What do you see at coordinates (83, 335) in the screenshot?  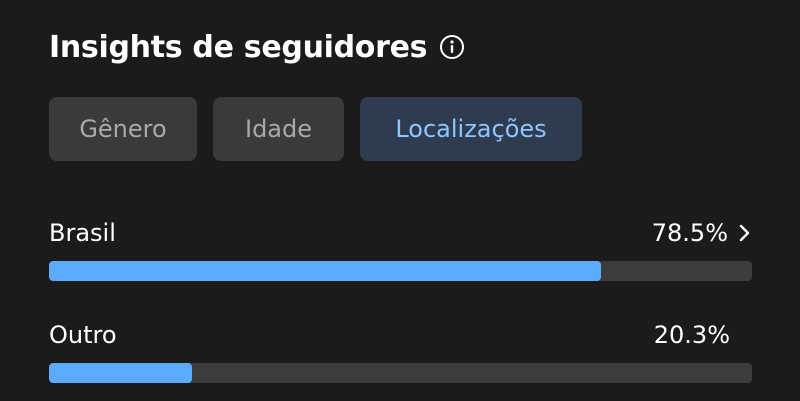 I see `location-label: Outro` at bounding box center [83, 335].